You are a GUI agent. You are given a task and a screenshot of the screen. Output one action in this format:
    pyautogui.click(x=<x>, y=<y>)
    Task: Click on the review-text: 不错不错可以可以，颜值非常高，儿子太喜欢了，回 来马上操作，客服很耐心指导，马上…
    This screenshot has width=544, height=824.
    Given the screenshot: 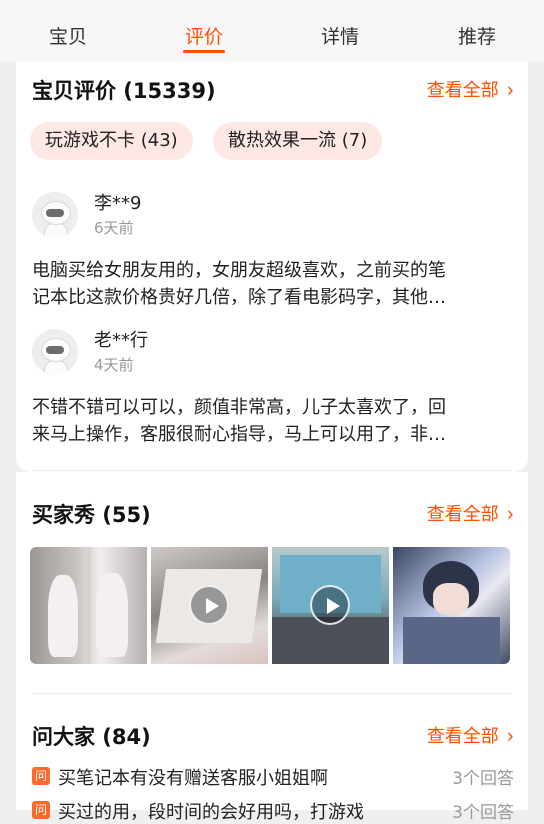 What is the action you would take?
    pyautogui.click(x=272, y=421)
    